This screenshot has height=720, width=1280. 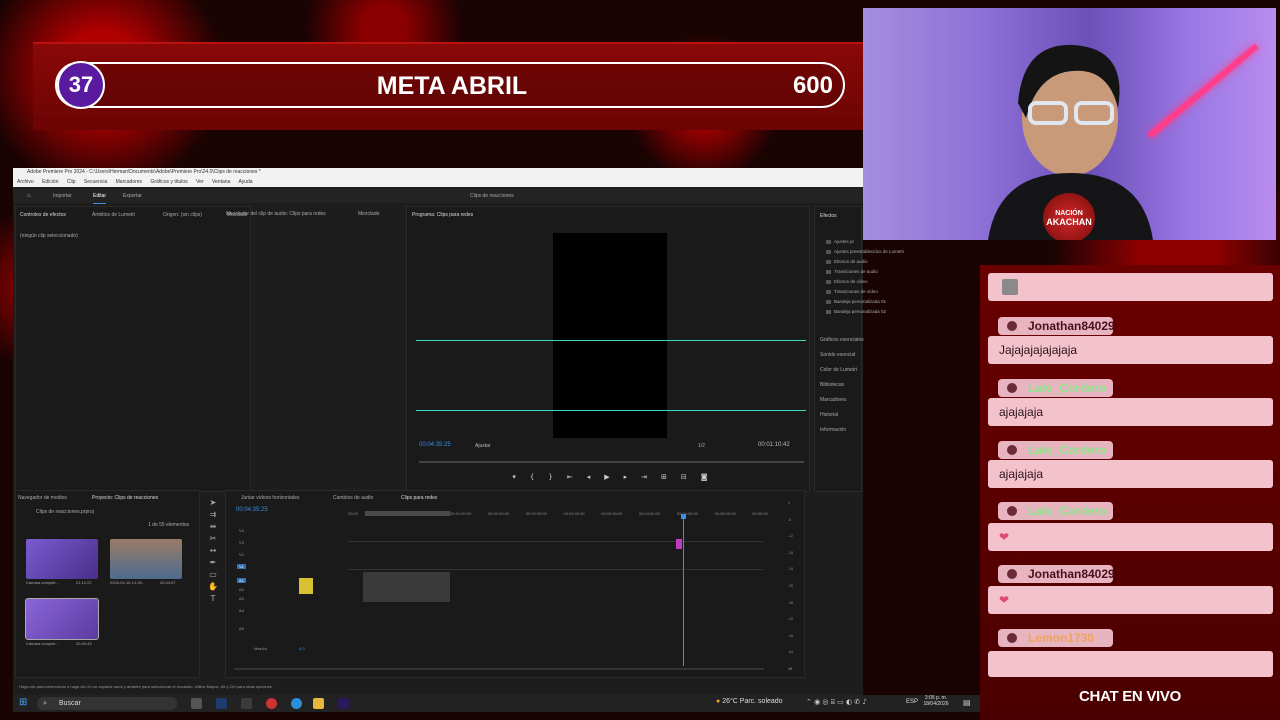 I want to click on playhead, so click(x=683, y=592).